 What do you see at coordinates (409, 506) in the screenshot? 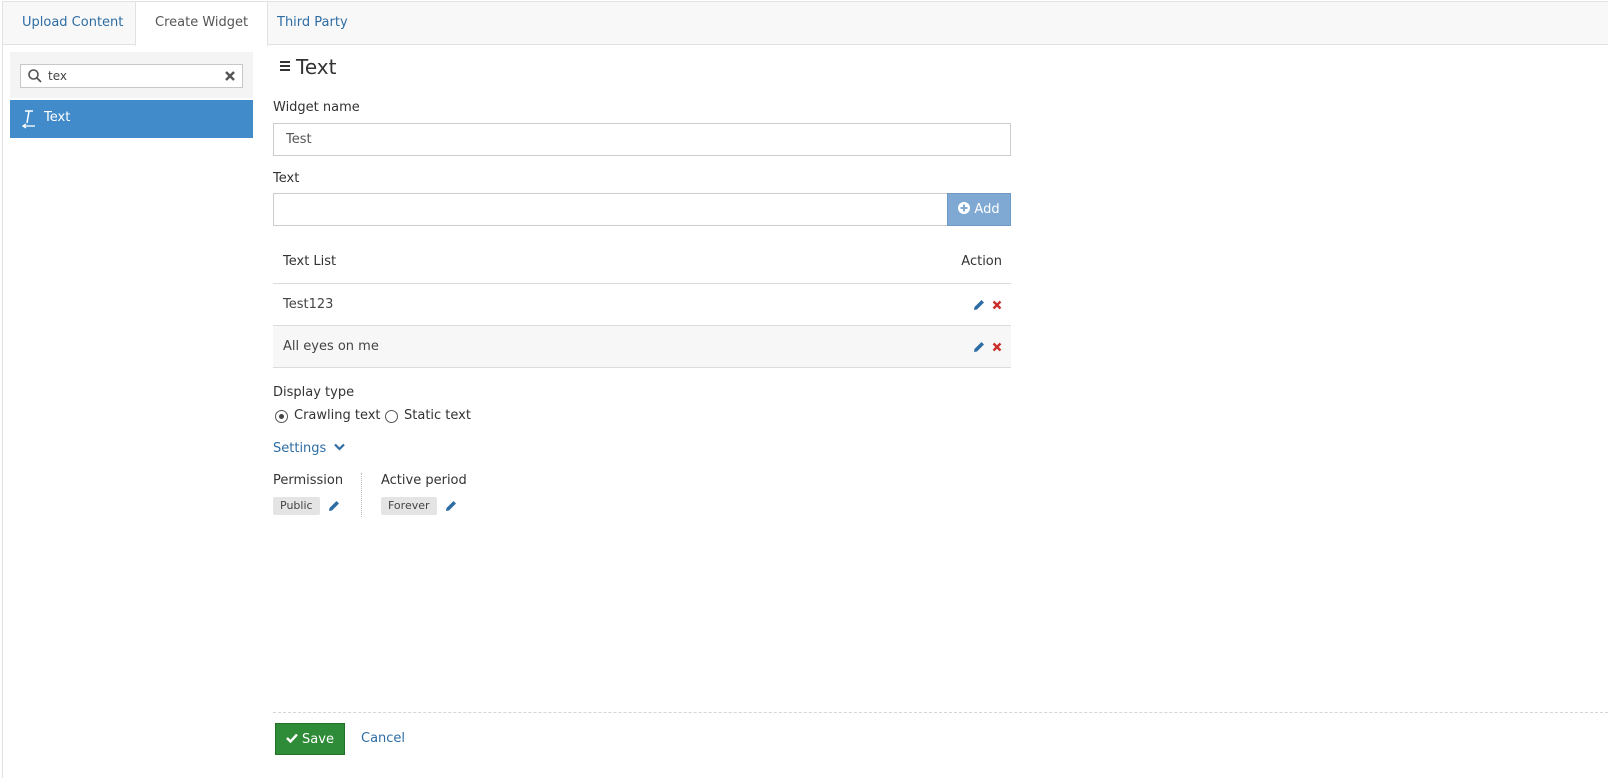
I see `active-period-badge: Forever` at bounding box center [409, 506].